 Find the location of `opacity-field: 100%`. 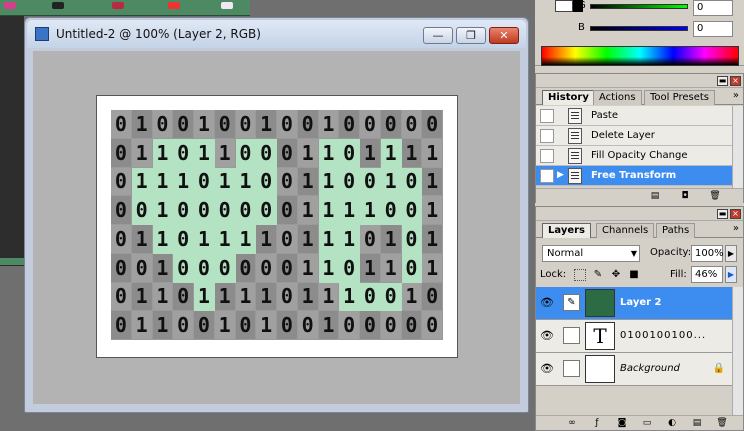

opacity-field: 100% is located at coordinates (707, 253).